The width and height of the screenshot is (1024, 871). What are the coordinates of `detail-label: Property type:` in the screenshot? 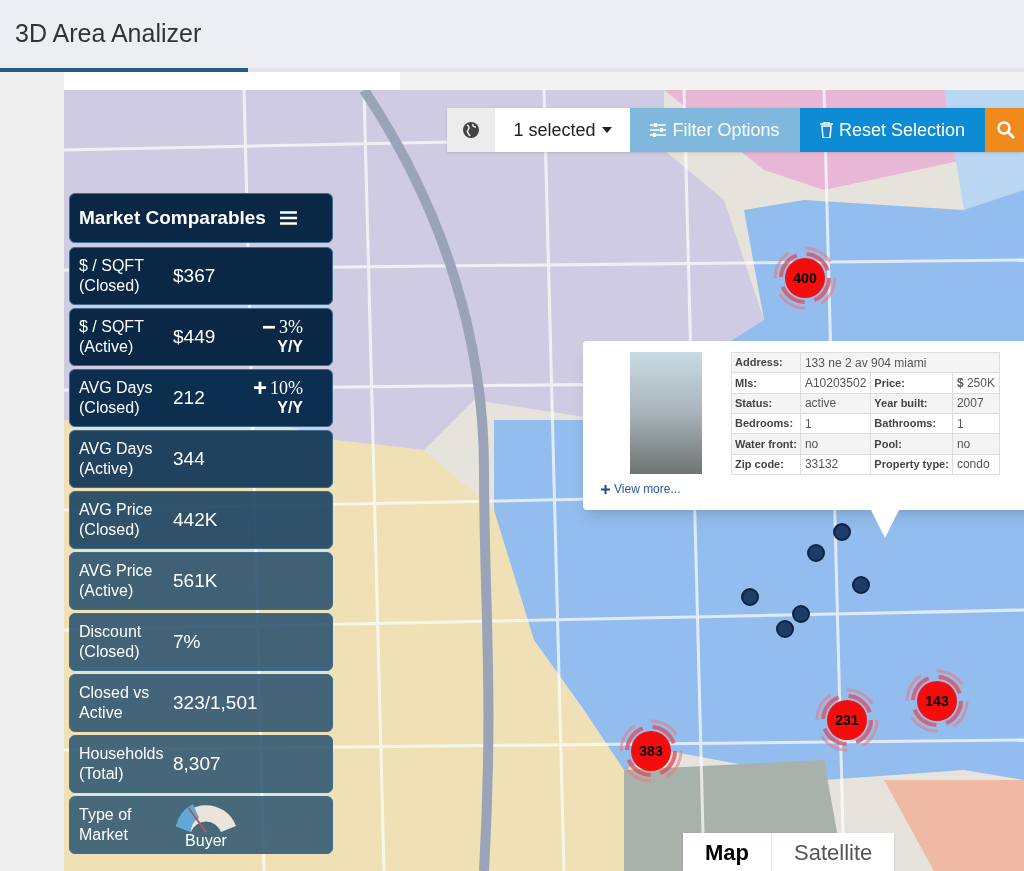 It's located at (911, 464).